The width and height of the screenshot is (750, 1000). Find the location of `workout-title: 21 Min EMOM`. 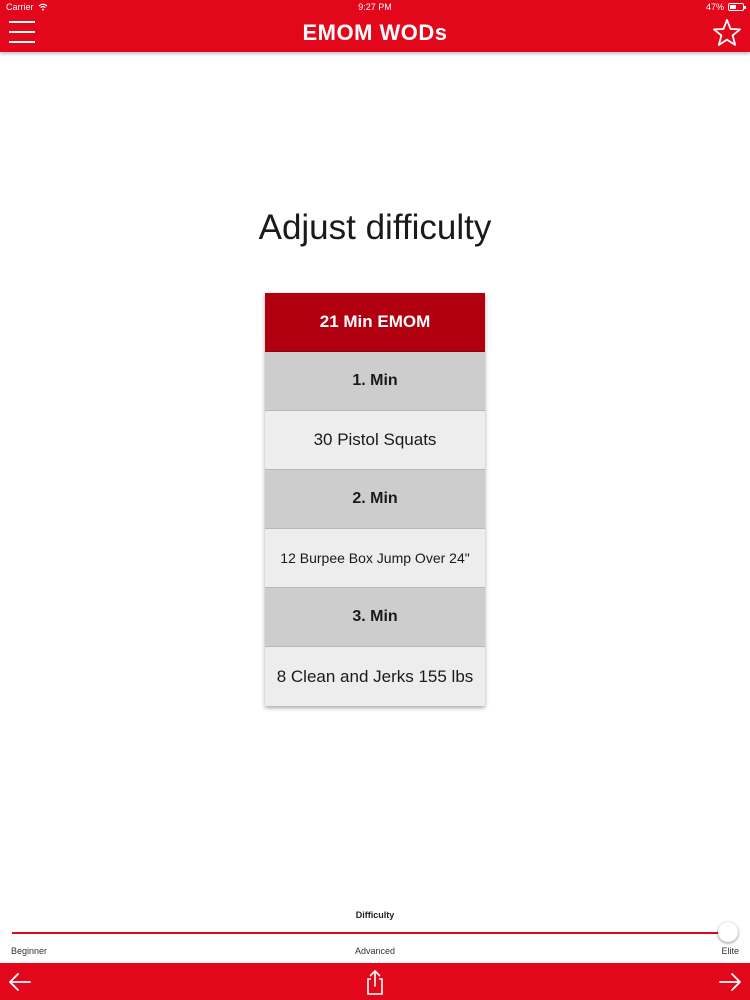

workout-title: 21 Min EMOM is located at coordinates (375, 322).